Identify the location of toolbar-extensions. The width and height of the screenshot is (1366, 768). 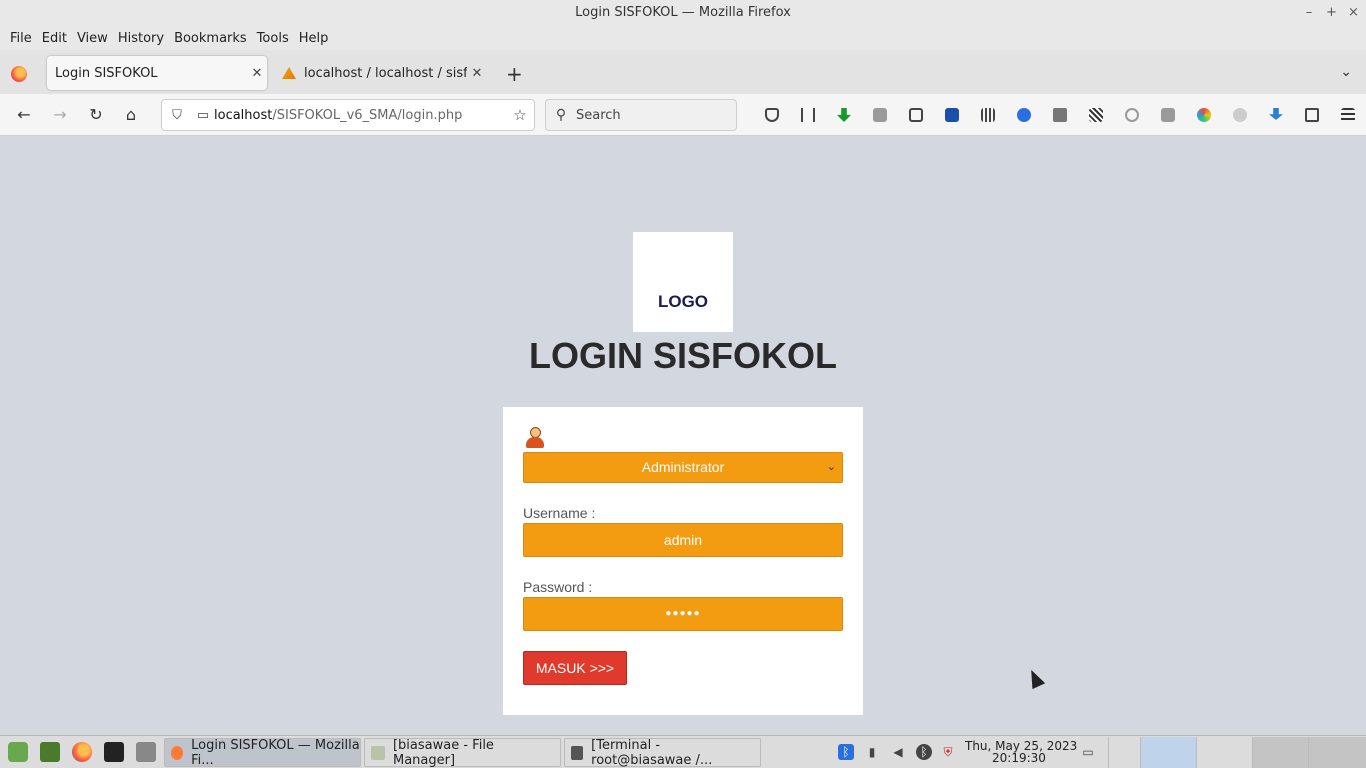
(1060, 115).